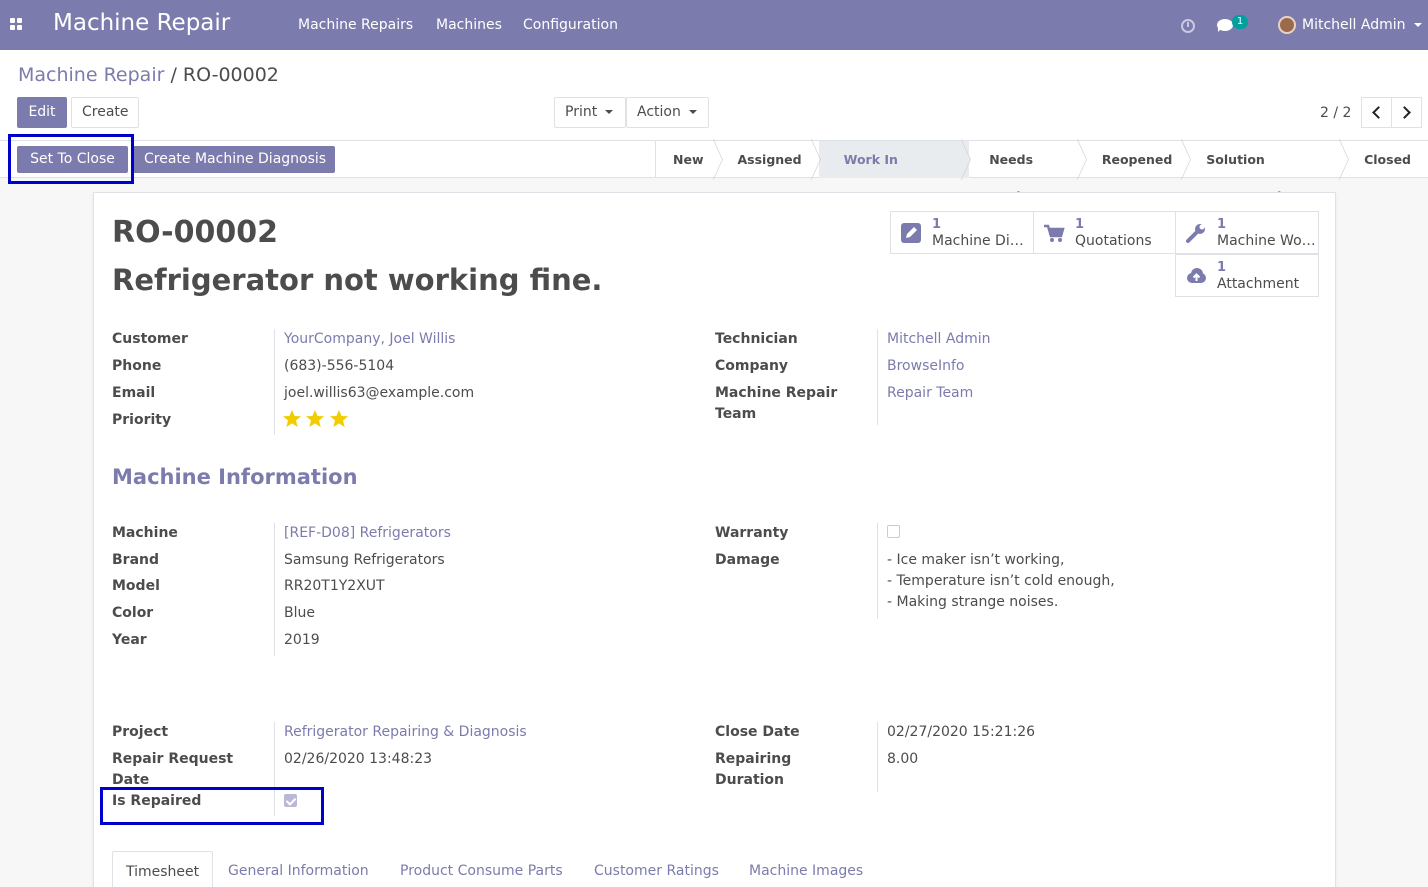 This screenshot has width=1428, height=887. I want to click on highlight-set-to-close, so click(71, 159).